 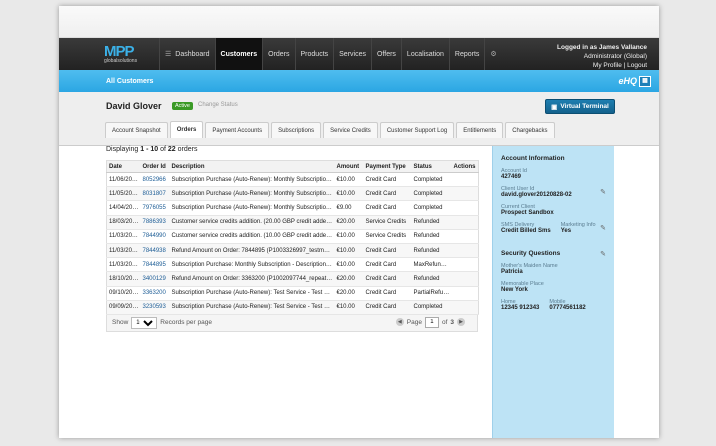 I want to click on virtual-terminal-label: Virtual Terminal, so click(x=584, y=106).